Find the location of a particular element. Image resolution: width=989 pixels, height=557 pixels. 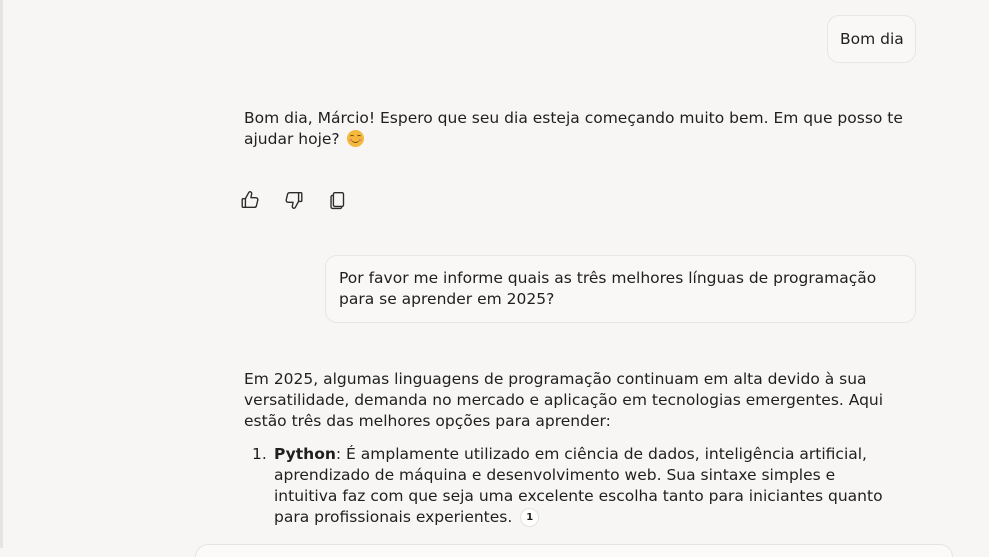

thumbs-down-icon is located at coordinates (294, 200).